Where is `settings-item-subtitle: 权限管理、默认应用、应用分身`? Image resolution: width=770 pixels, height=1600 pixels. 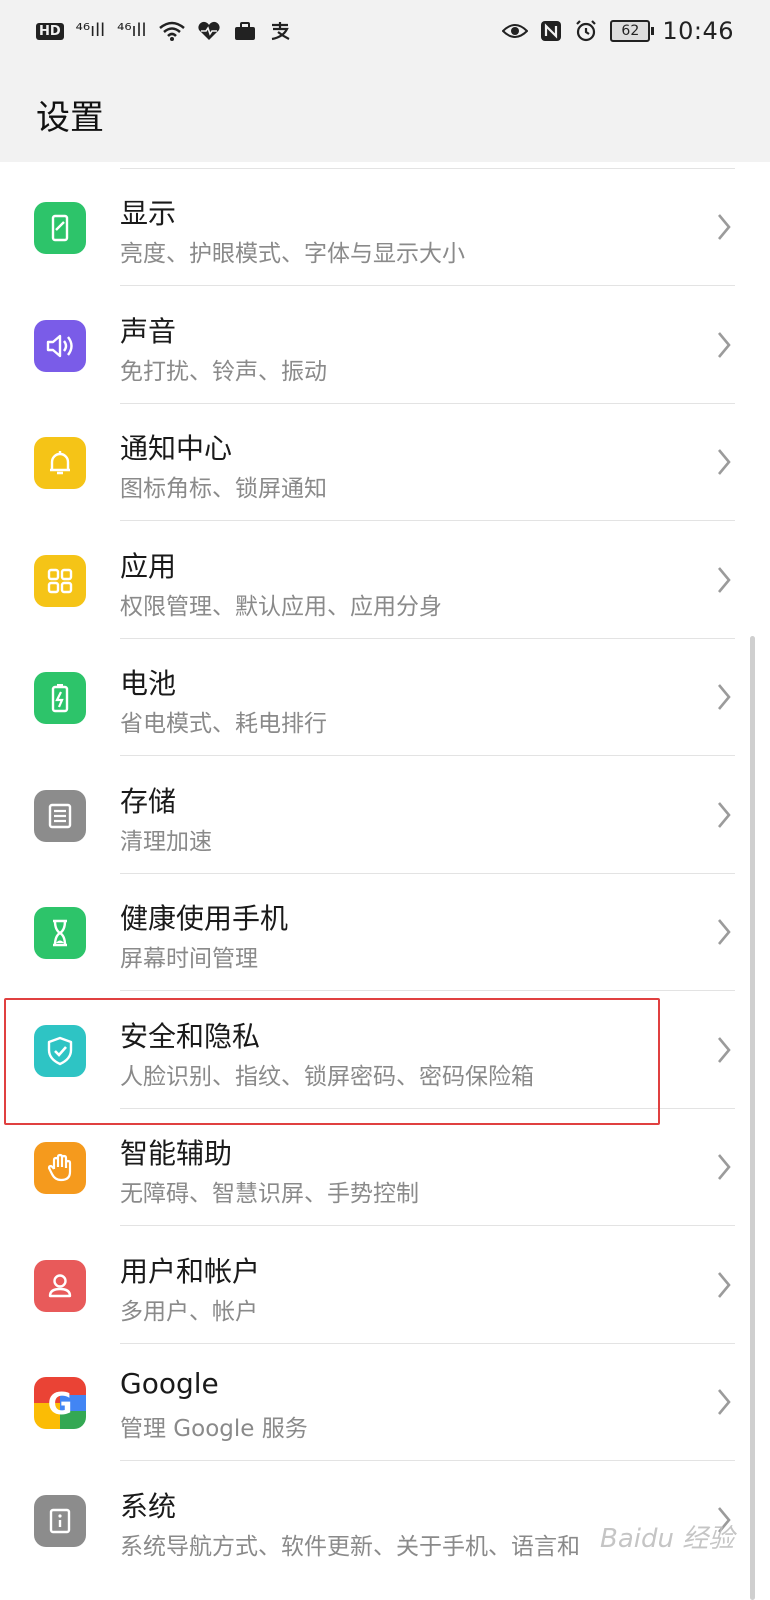
settings-item-subtitle: 权限管理、默认应用、应用分身 is located at coordinates (281, 606).